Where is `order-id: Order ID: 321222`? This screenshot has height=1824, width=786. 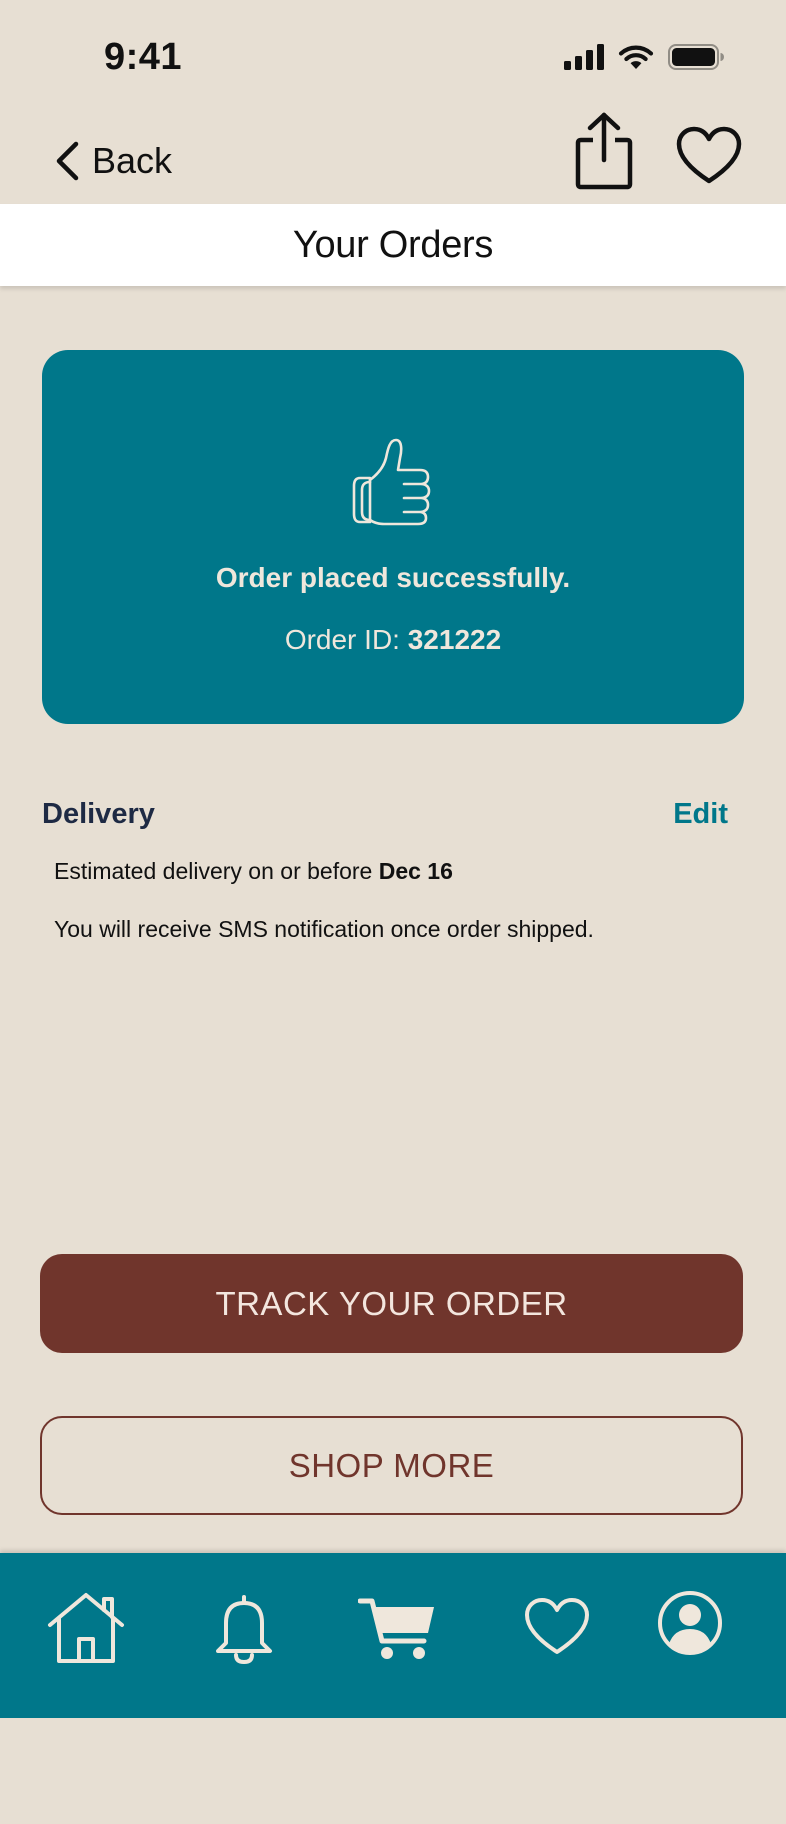
order-id: Order ID: 321222 is located at coordinates (393, 640).